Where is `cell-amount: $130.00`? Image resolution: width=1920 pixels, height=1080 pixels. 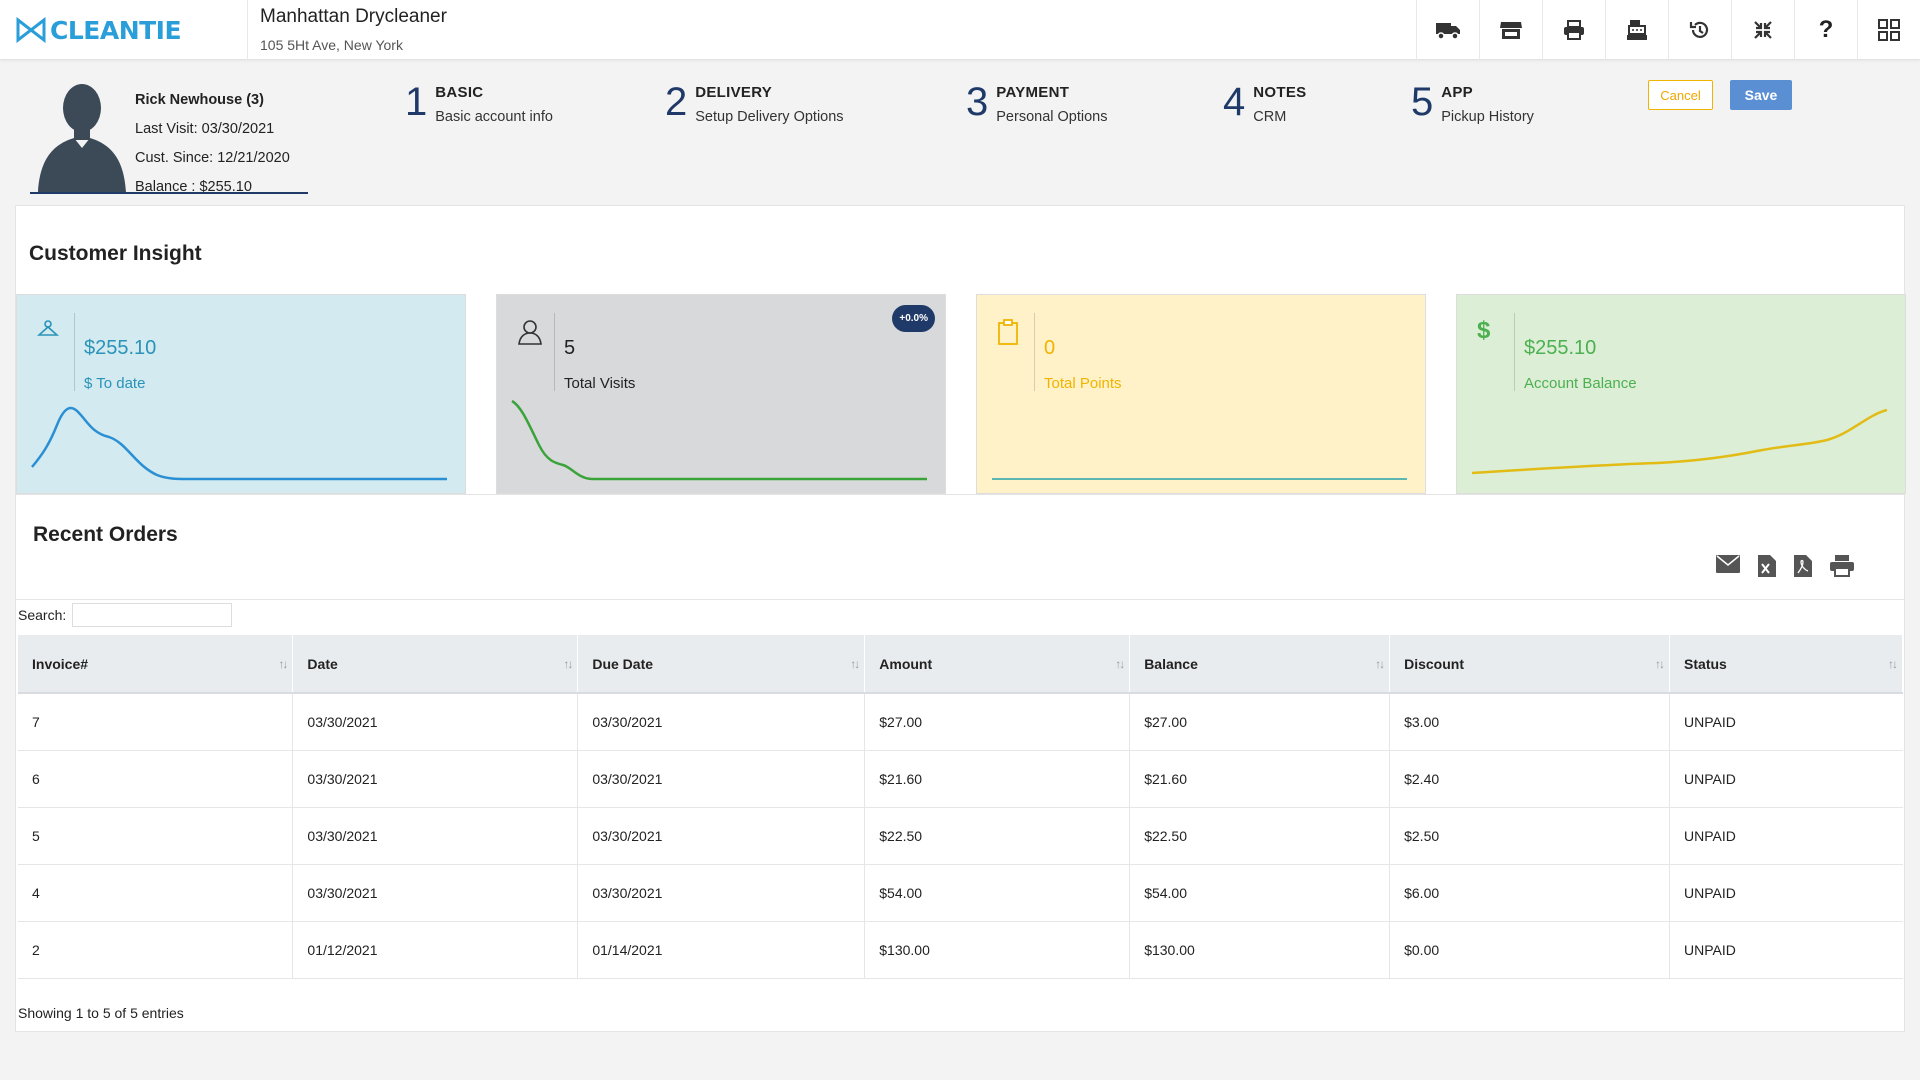
cell-amount: $130.00 is located at coordinates (997, 950).